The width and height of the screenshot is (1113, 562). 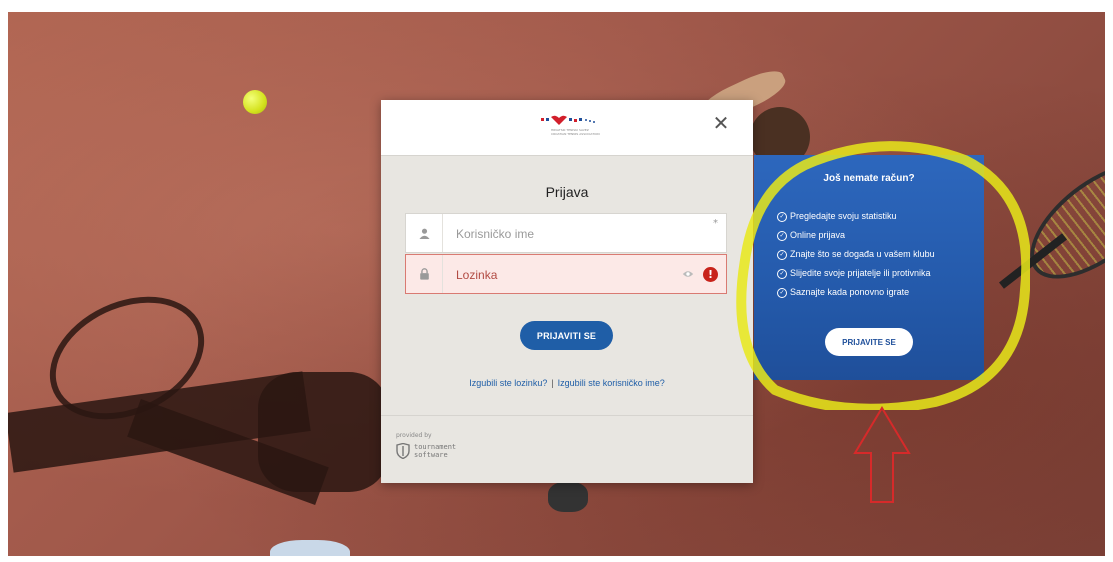 I want to click on register-title: Još nemate račun?, so click(x=869, y=178).